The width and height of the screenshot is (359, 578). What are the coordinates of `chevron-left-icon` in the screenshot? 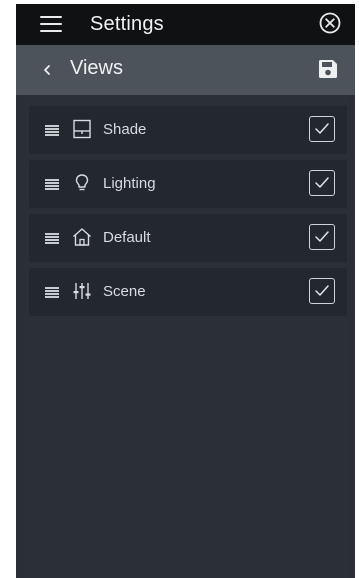 It's located at (47, 70).